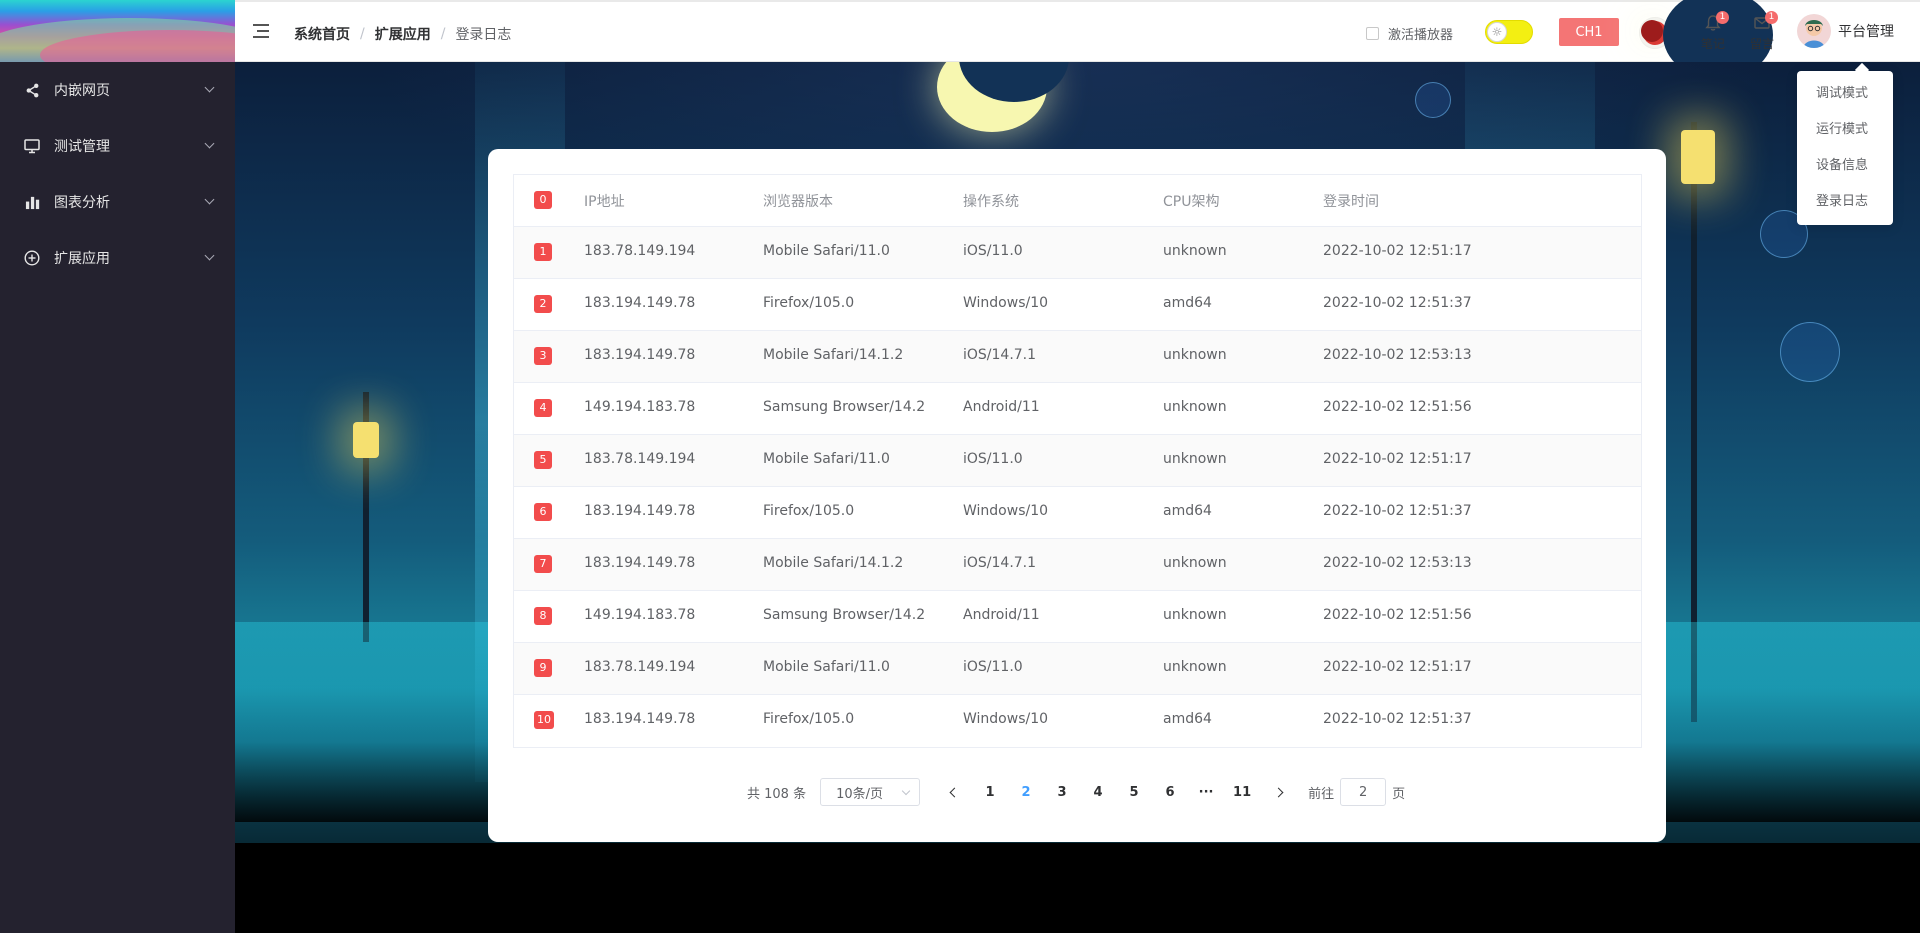  I want to click on activate-player-checkbox: 激活播放器, so click(1409, 33).